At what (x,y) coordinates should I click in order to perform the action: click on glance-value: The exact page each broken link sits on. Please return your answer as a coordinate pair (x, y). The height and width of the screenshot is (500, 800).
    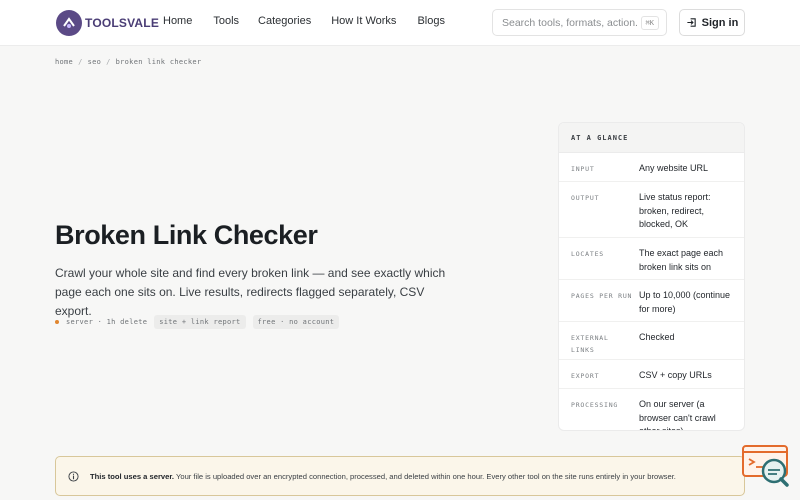
    Looking at the image, I should click on (681, 260).